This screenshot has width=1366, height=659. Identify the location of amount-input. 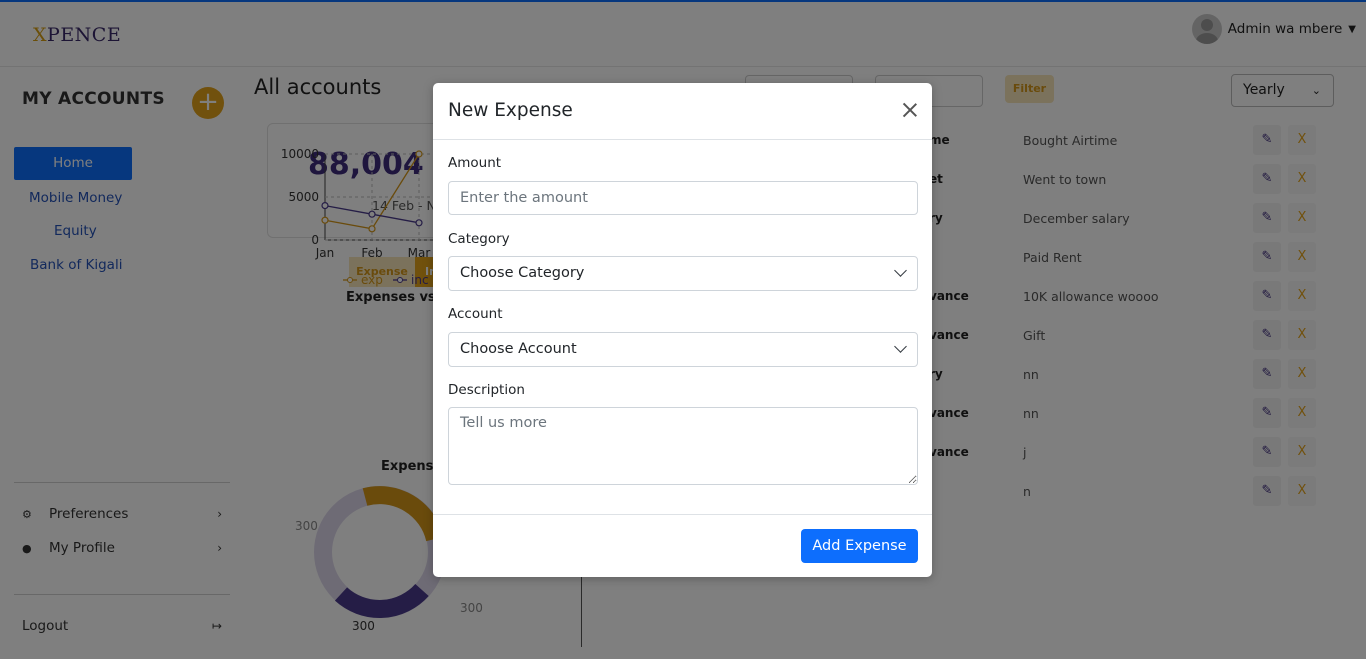
(683, 198).